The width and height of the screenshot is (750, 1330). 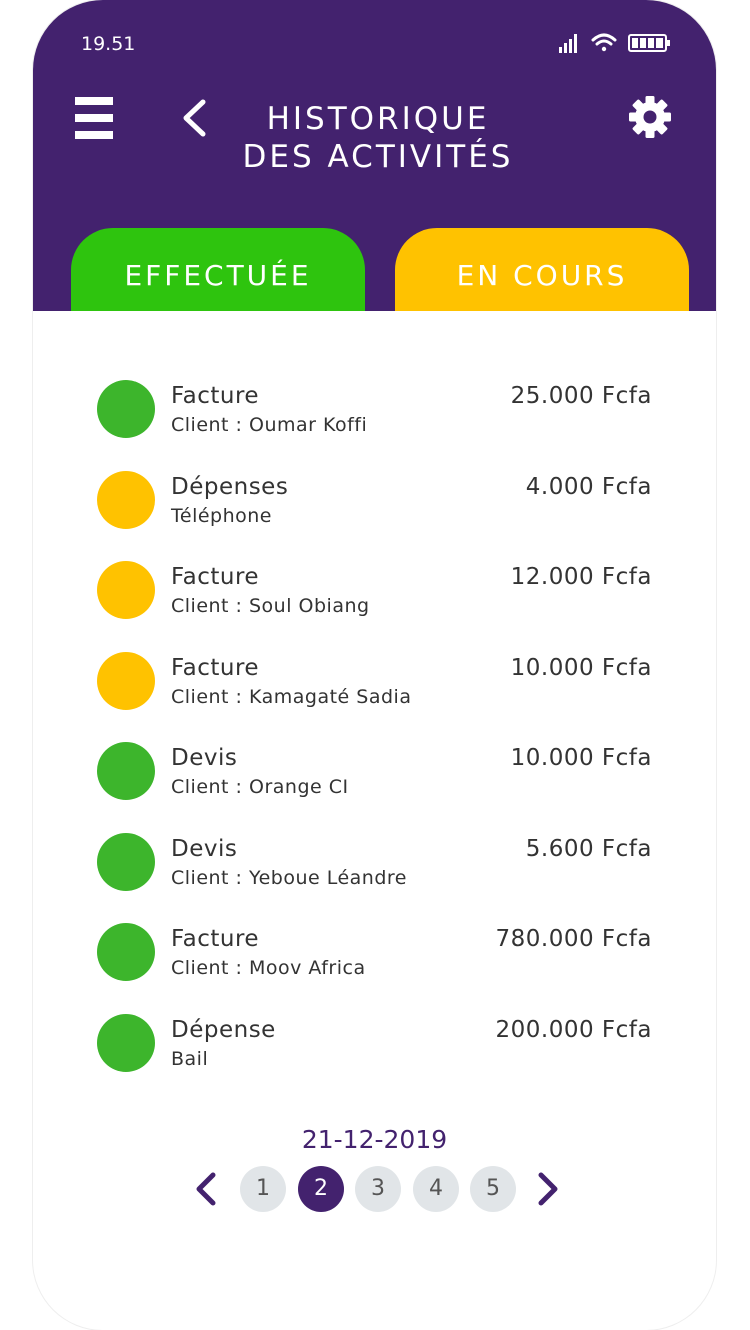 What do you see at coordinates (269, 425) in the screenshot?
I see `activity-subtitle: Client : Oumar Koffi` at bounding box center [269, 425].